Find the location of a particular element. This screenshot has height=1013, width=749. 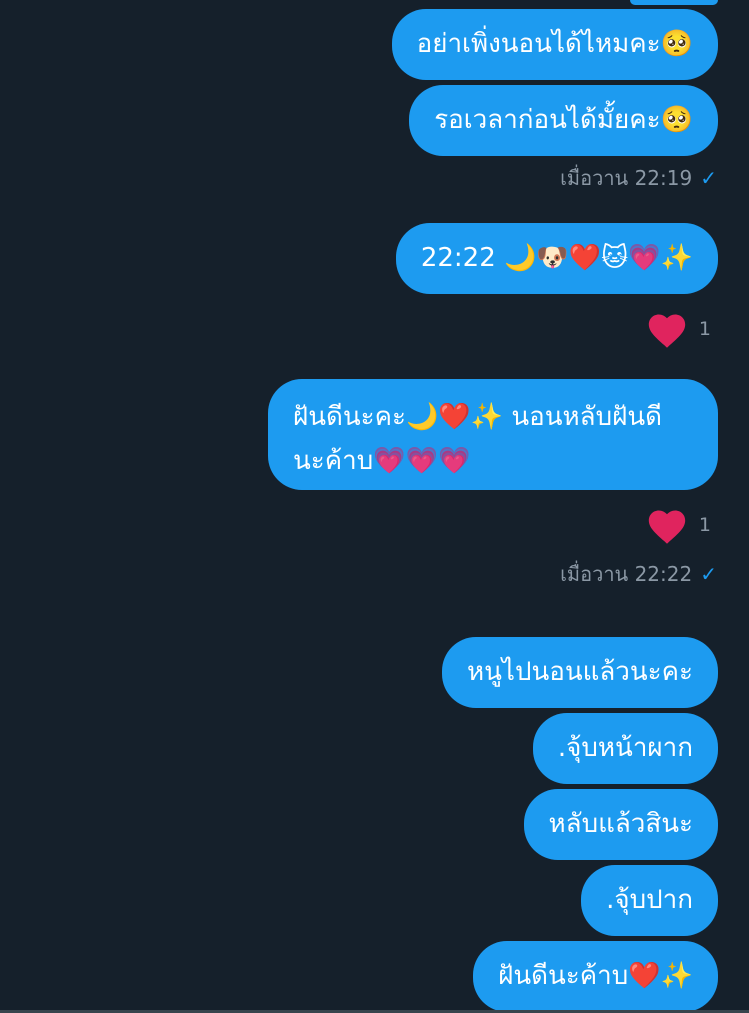

message-text: ฝันดีนะค้าบ❤️✨ is located at coordinates (595, 976).